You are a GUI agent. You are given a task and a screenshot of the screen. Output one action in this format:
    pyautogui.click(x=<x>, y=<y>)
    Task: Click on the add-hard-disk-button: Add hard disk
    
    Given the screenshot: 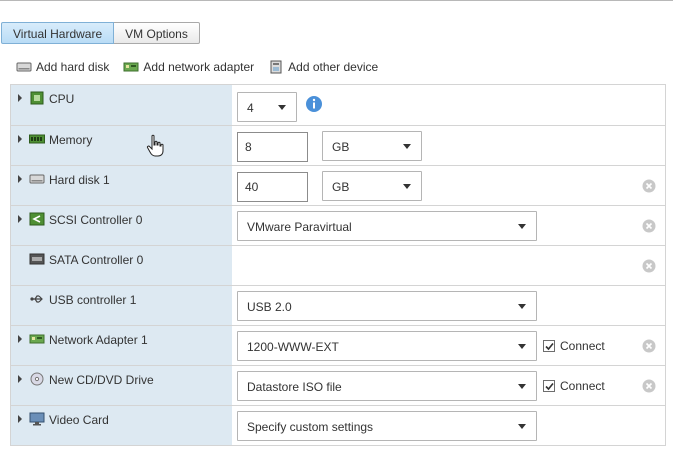 What is the action you would take?
    pyautogui.click(x=62, y=67)
    